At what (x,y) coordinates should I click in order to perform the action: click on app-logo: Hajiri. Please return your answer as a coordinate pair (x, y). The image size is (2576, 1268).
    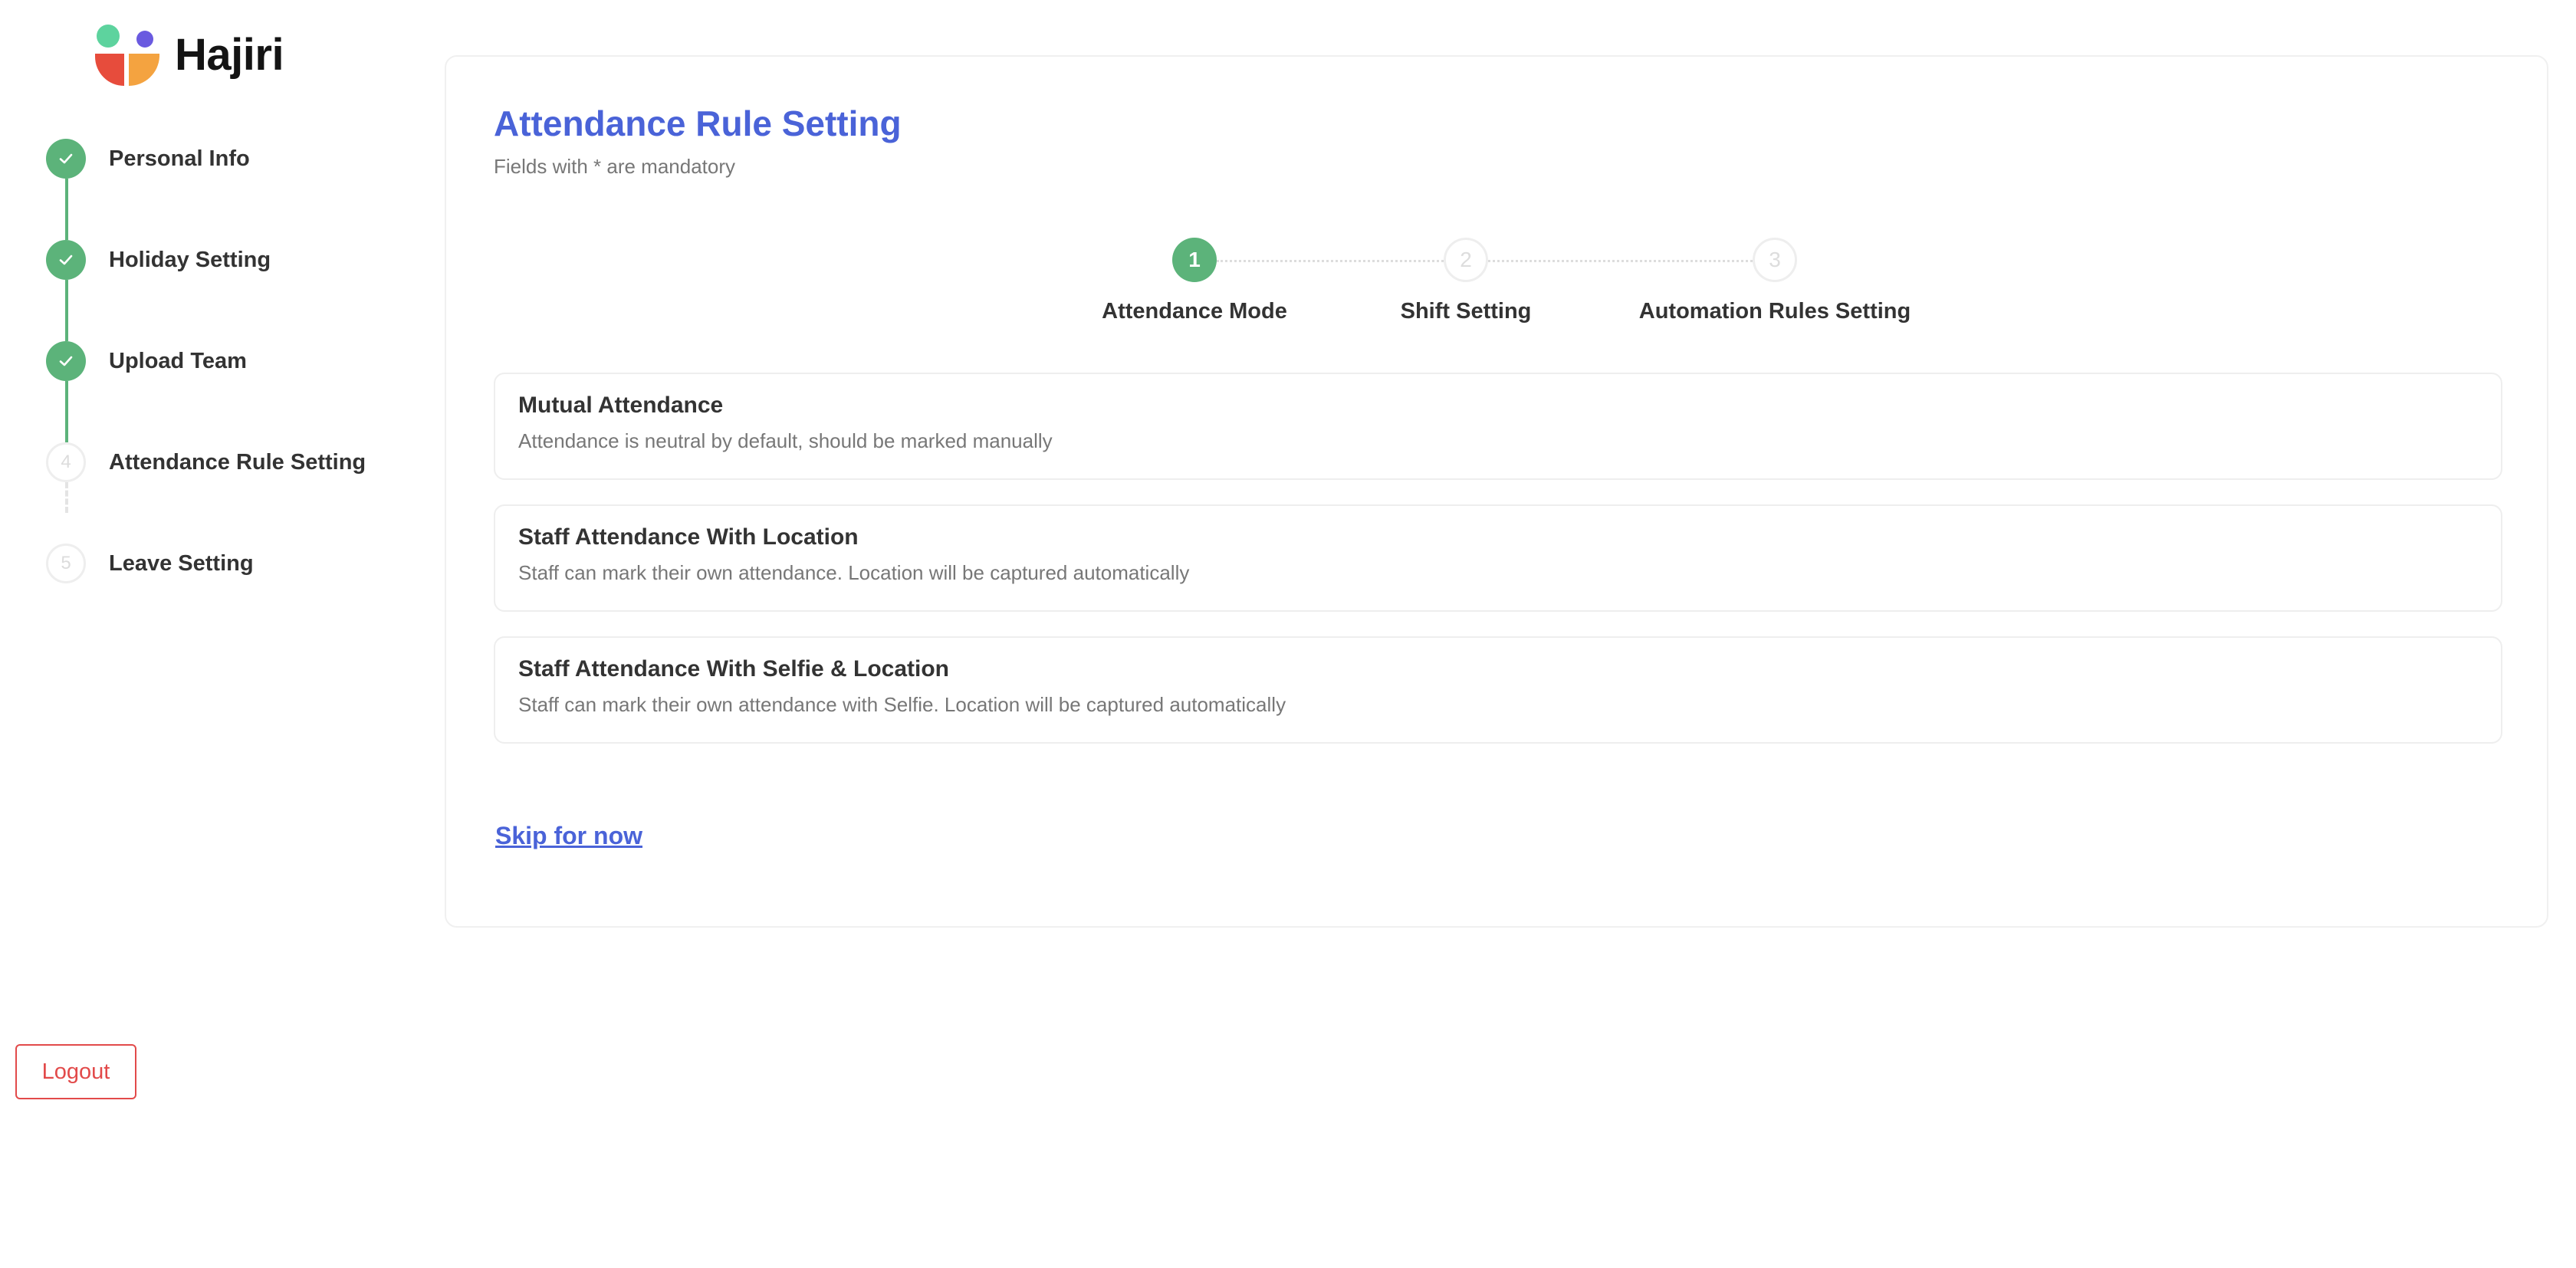
    Looking at the image, I should click on (189, 55).